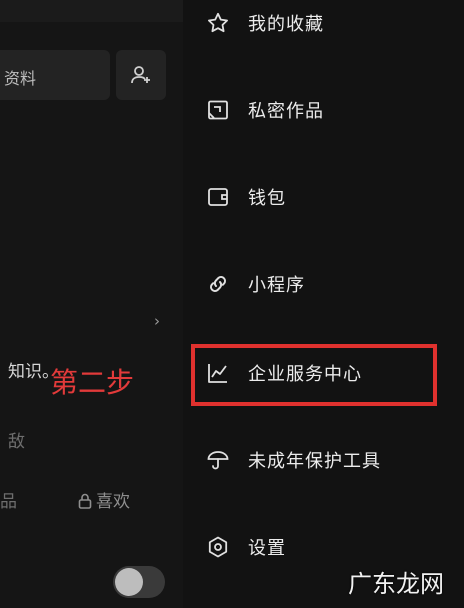 The width and height of the screenshot is (464, 608). What do you see at coordinates (218, 460) in the screenshot?
I see `umbrella-icon` at bounding box center [218, 460].